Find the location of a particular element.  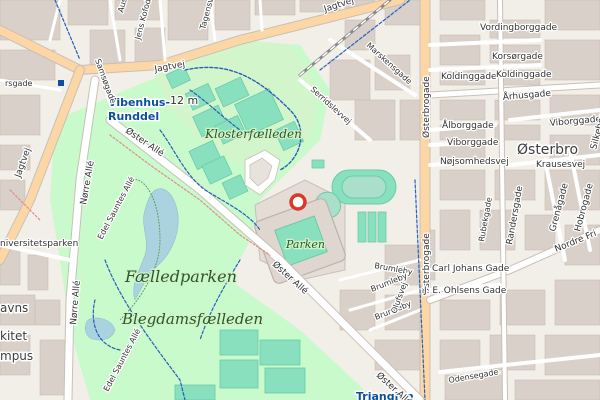

avns-label: avns is located at coordinates (14, 308).